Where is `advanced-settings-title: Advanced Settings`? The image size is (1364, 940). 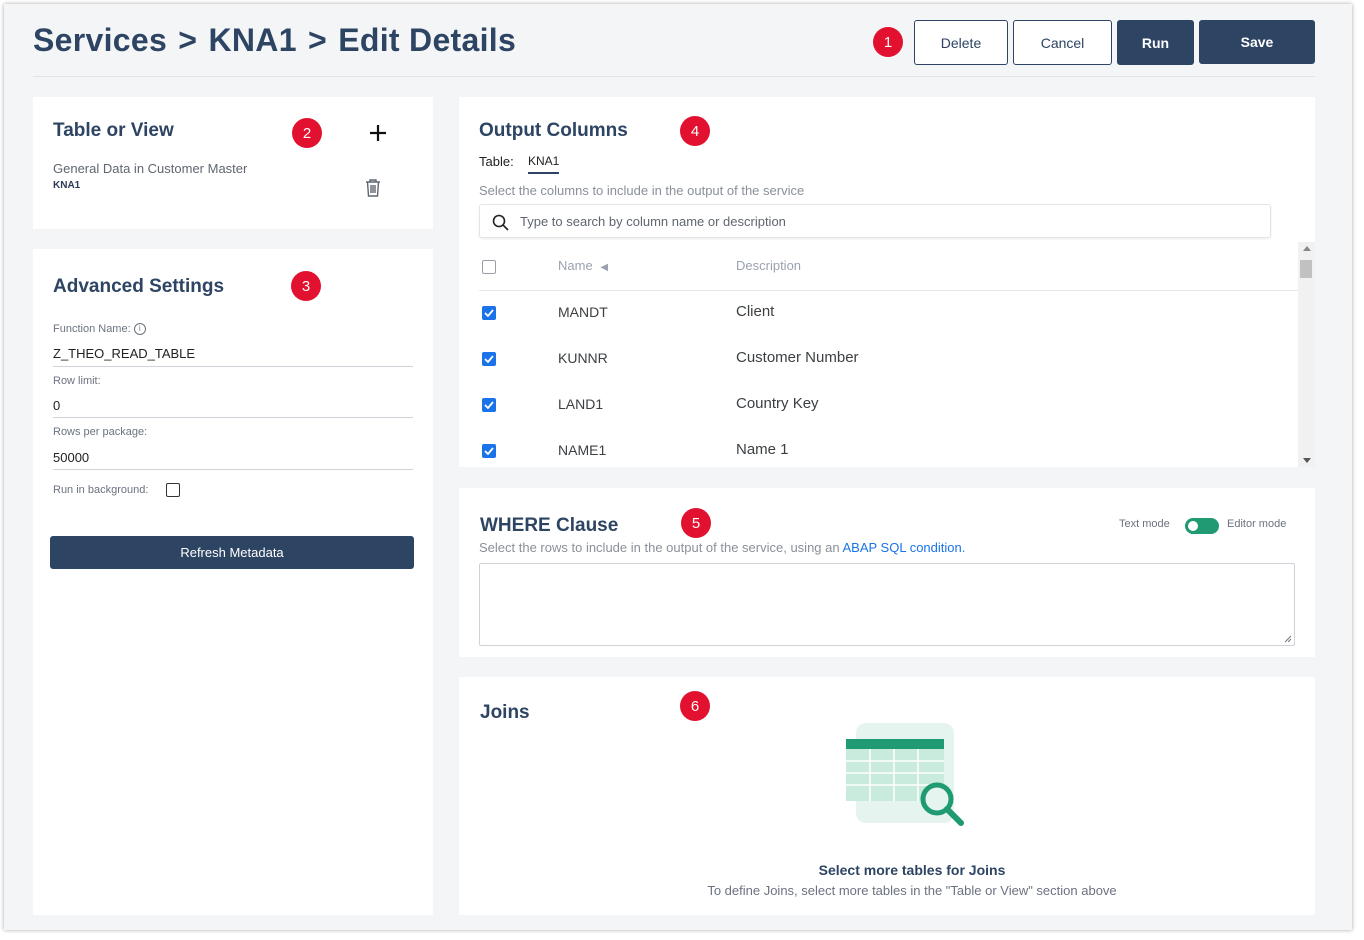 advanced-settings-title: Advanced Settings is located at coordinates (139, 286).